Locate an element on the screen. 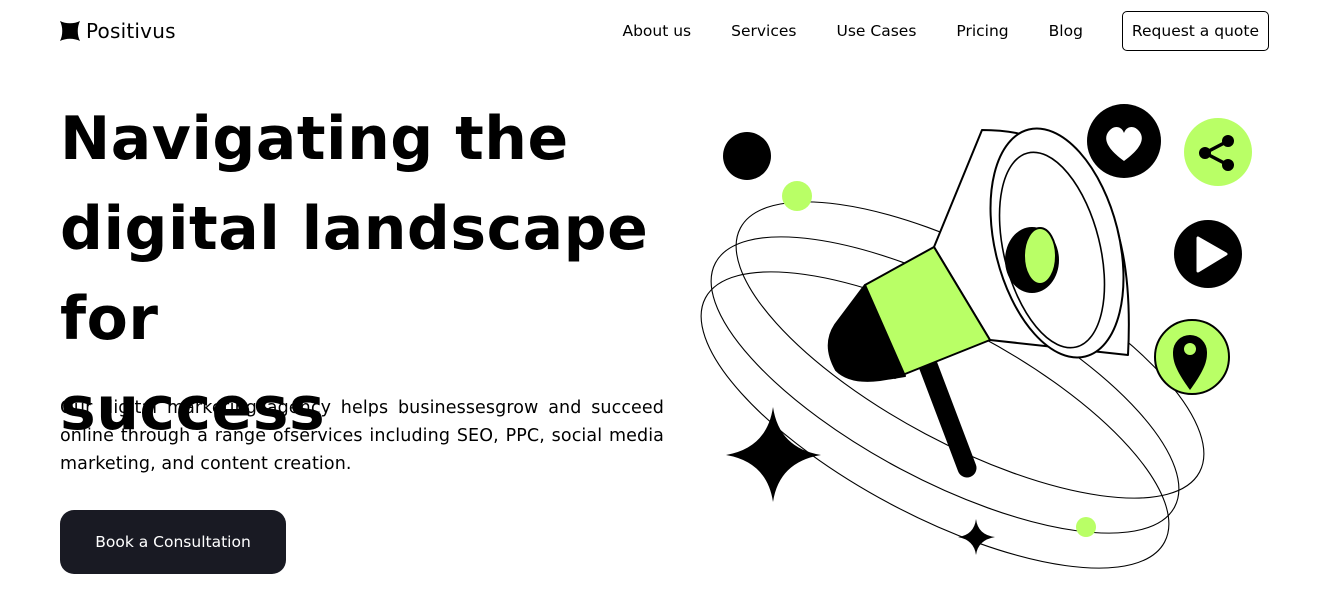 The width and height of the screenshot is (1331, 603). share-icon is located at coordinates (1218, 152).